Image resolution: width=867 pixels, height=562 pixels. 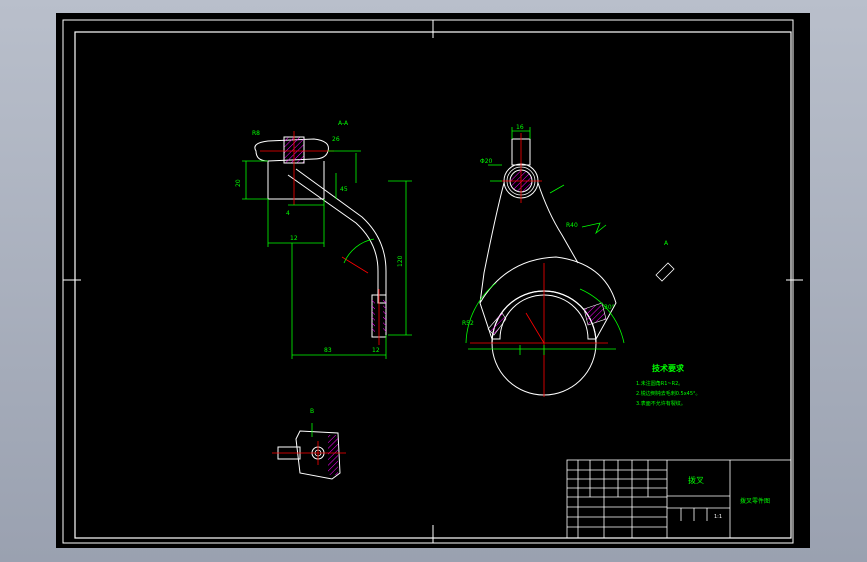 What do you see at coordinates (376, 350) in the screenshot?
I see `dim-12b: 12` at bounding box center [376, 350].